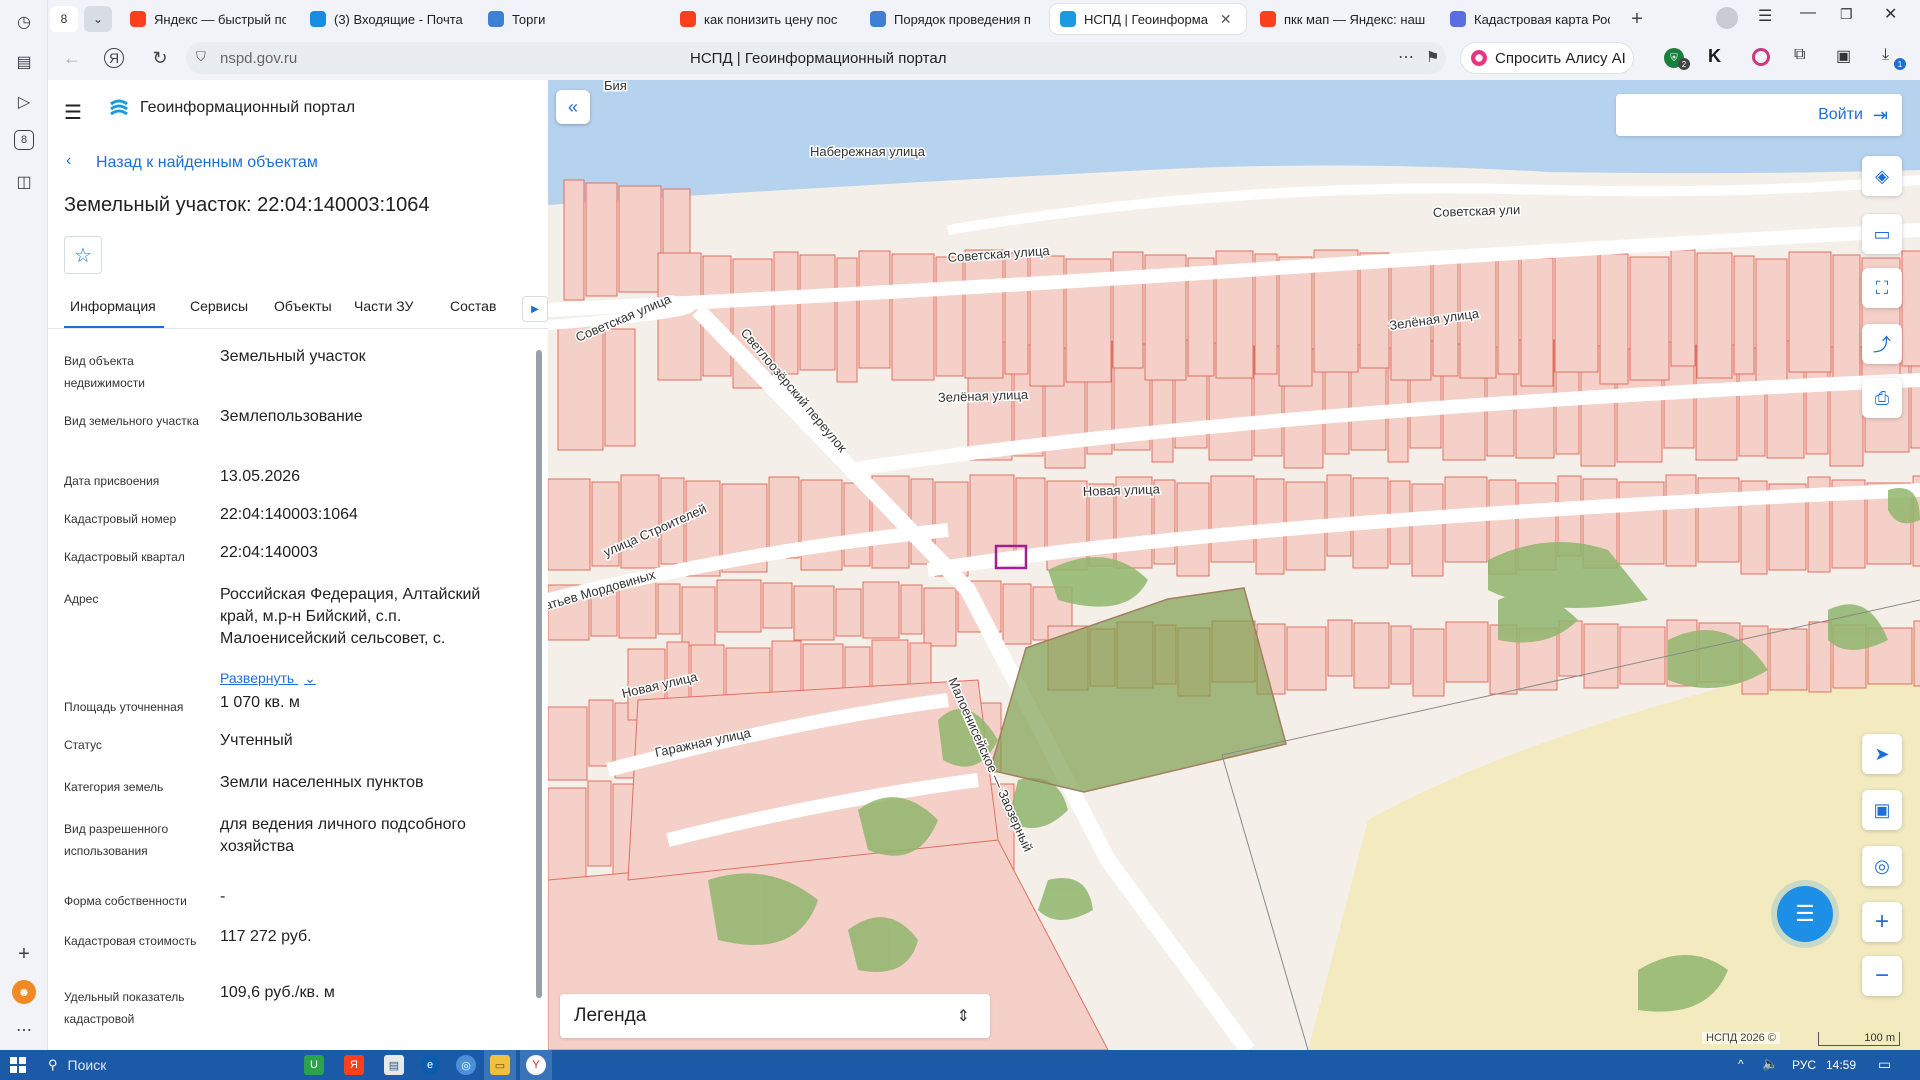 The width and height of the screenshot is (1920, 1080). I want to click on panel-scrollbar-track, so click(539, 674).